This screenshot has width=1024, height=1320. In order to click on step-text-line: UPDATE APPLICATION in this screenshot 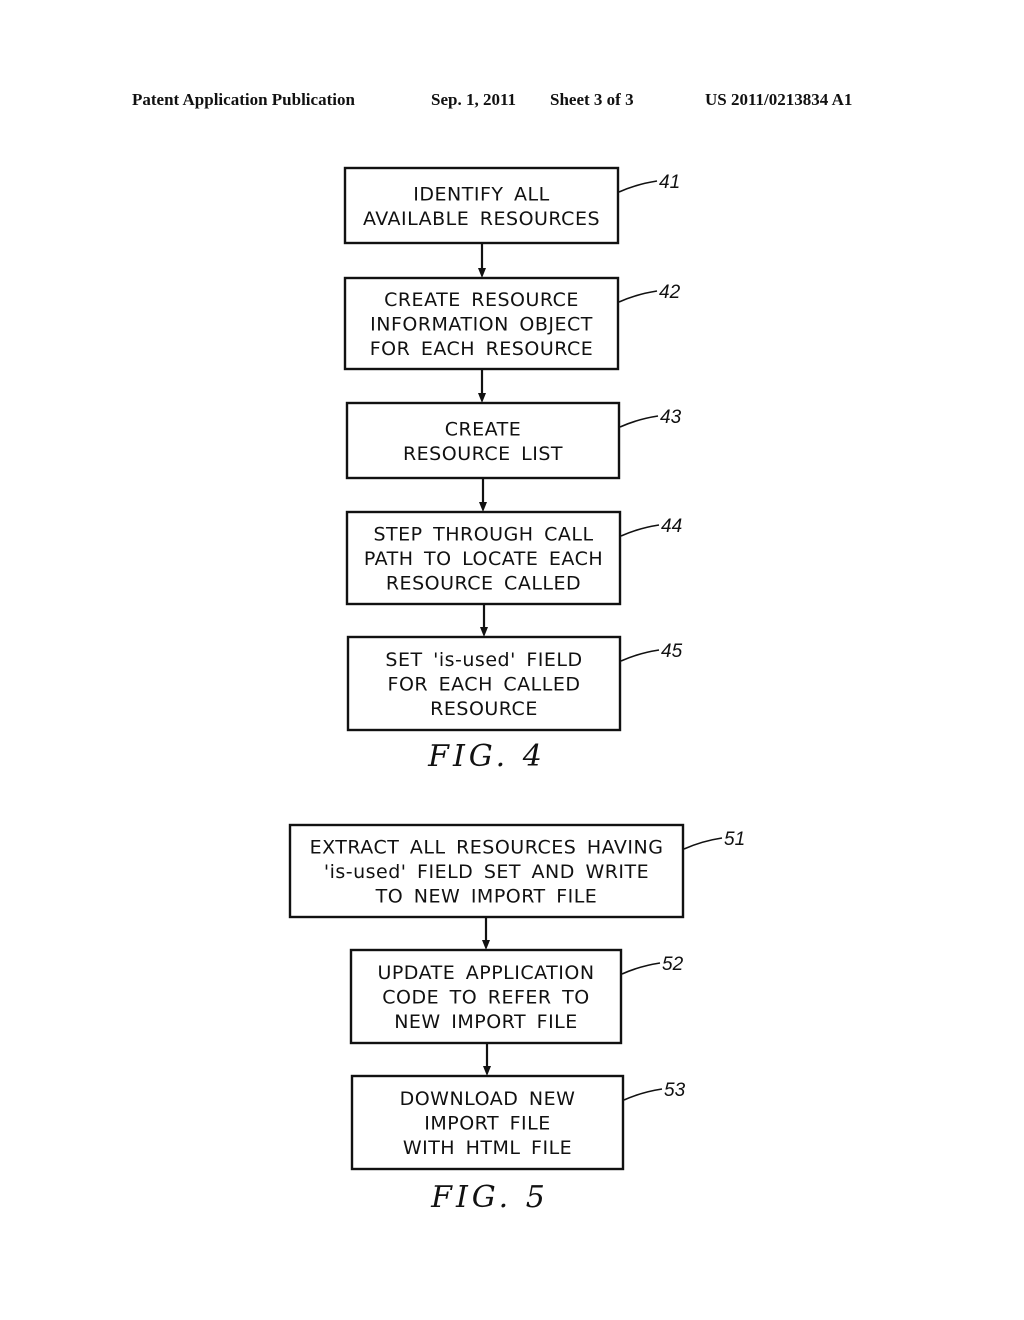, I will do `click(485, 973)`.